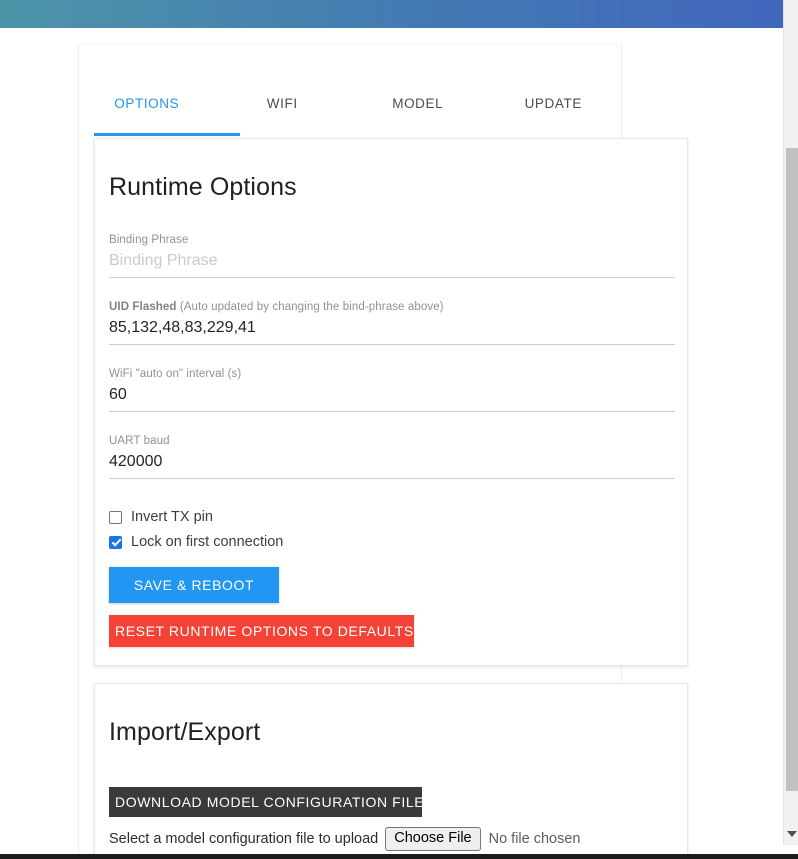  What do you see at coordinates (392, 265) in the screenshot?
I see `binding-phrase-input` at bounding box center [392, 265].